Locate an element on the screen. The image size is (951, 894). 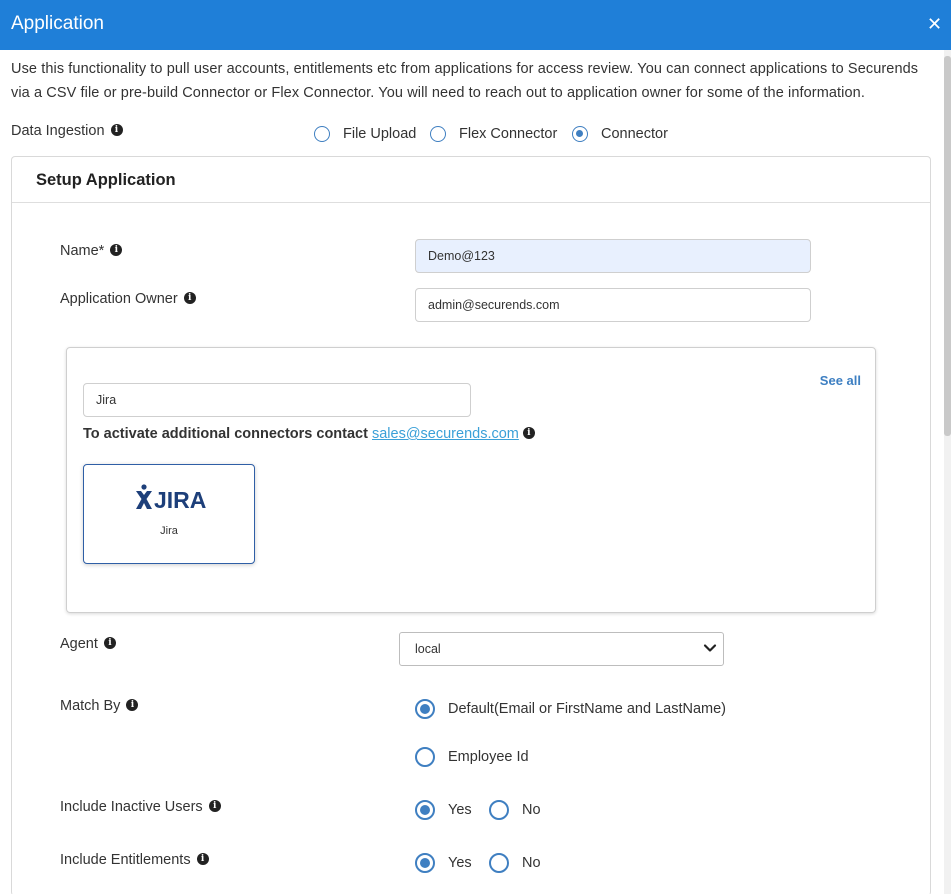
application-owner-label: Application Owner i is located at coordinates (128, 299).